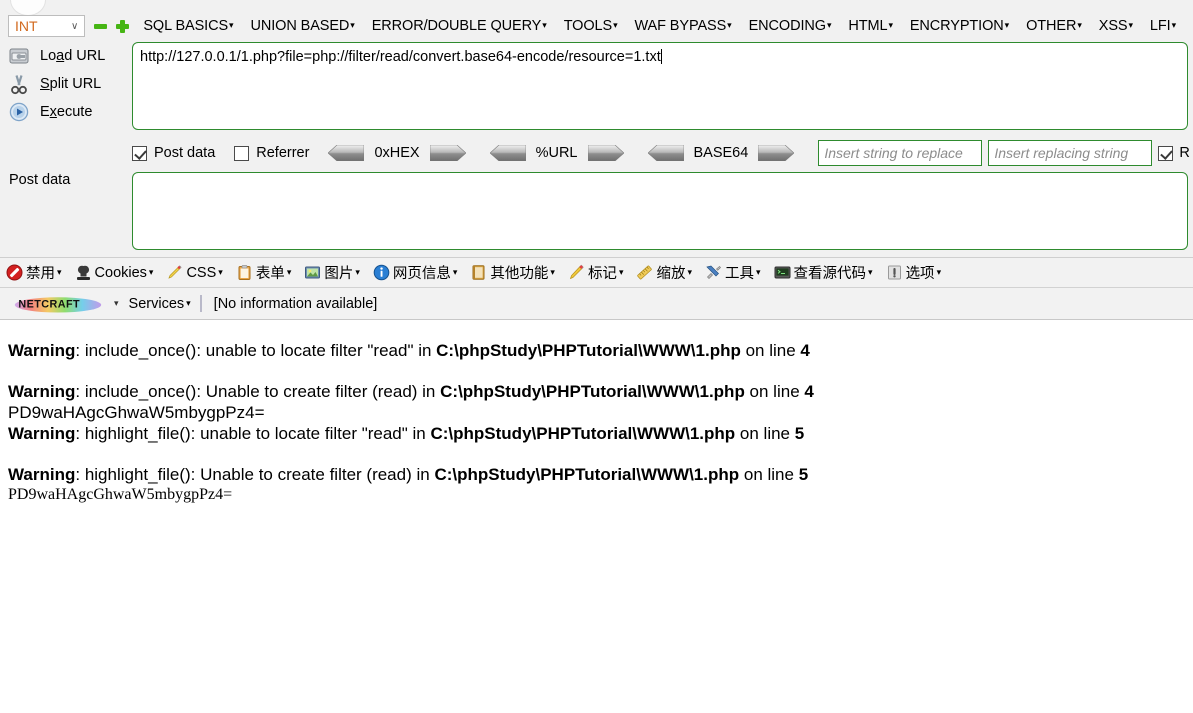 The image size is (1193, 713). What do you see at coordinates (332, 272) in the screenshot?
I see `devtoolbar-item-picture: 图片 ▾` at bounding box center [332, 272].